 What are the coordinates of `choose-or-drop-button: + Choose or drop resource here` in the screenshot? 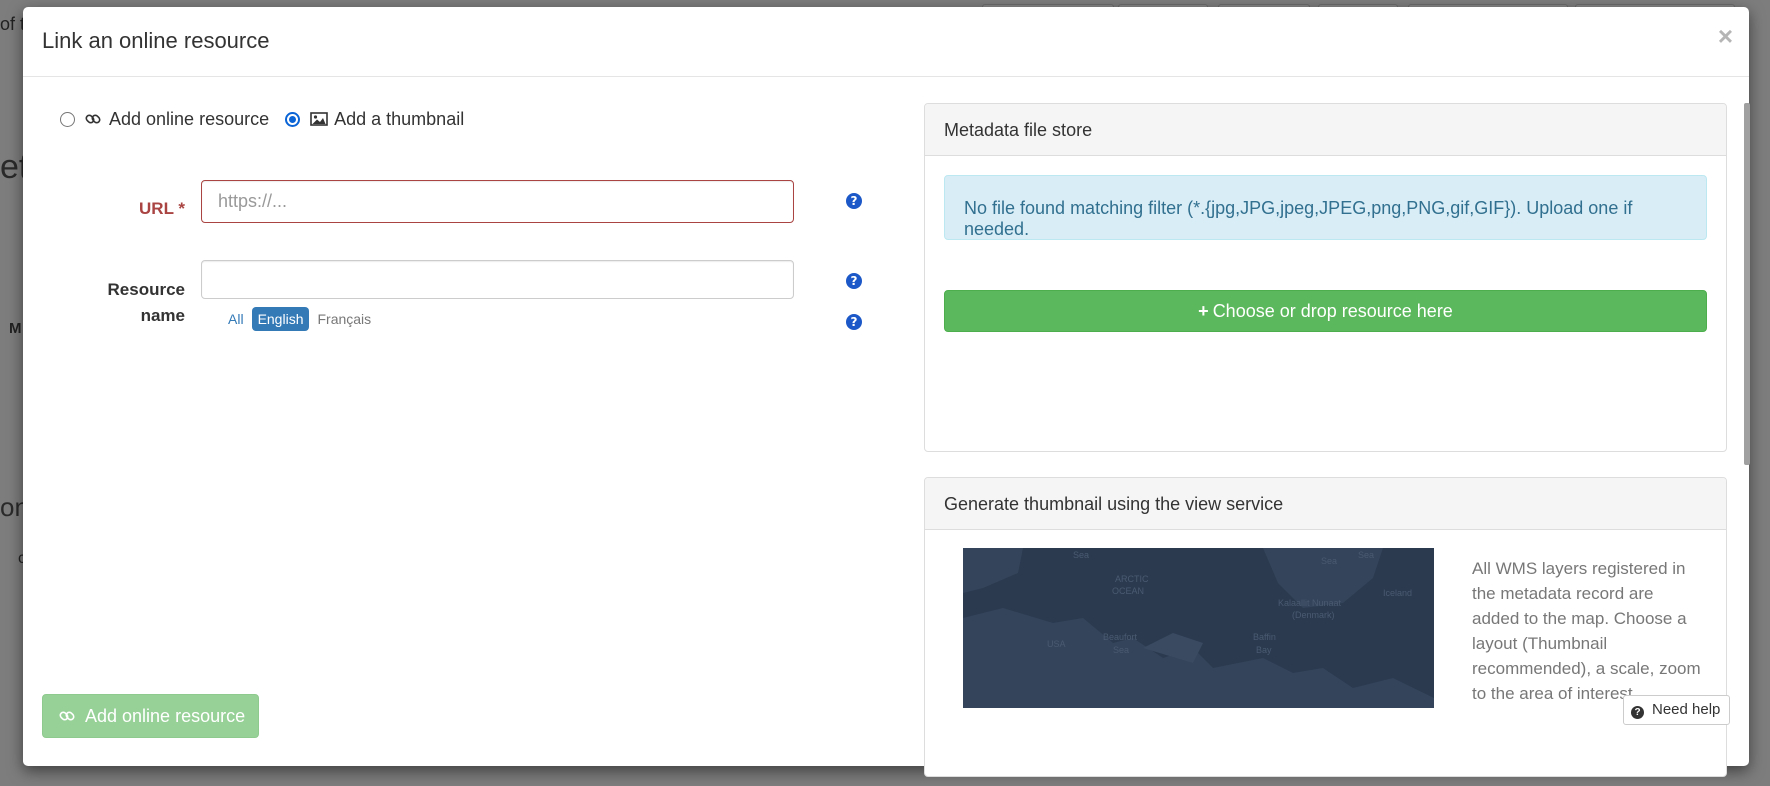 It's located at (1325, 311).